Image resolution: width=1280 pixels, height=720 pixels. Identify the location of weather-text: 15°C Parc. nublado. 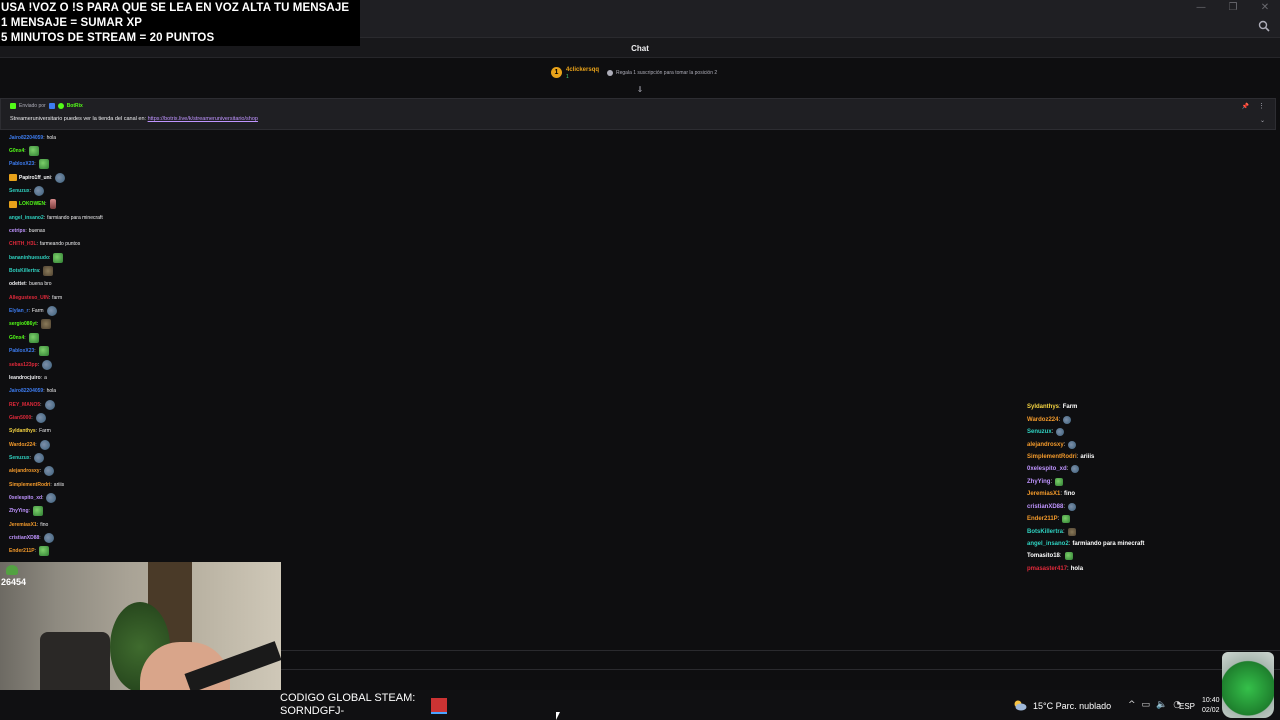
(1072, 706).